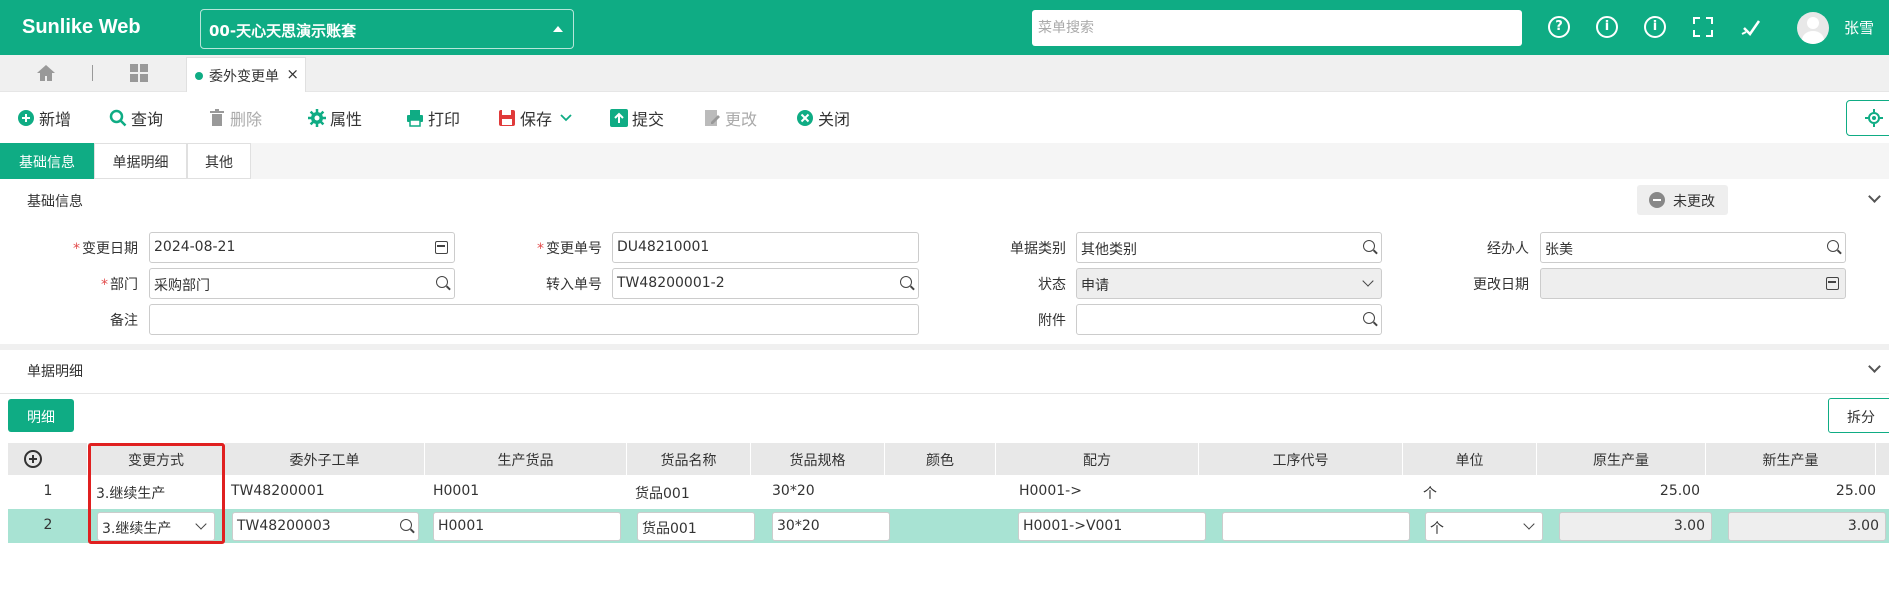 This screenshot has height=594, width=1889. What do you see at coordinates (217, 117) in the screenshot?
I see `trash-icon` at bounding box center [217, 117].